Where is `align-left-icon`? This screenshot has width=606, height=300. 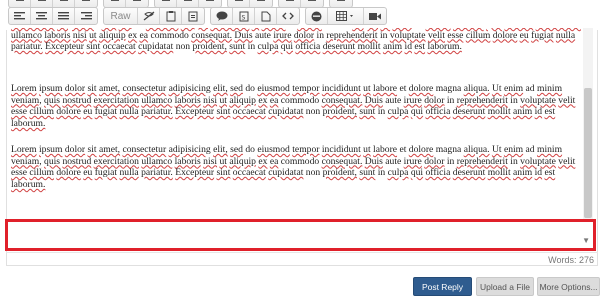
align-left-icon is located at coordinates (20, 16).